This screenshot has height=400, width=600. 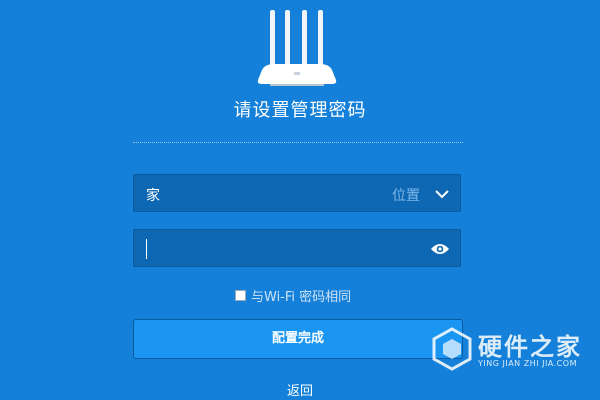 What do you see at coordinates (153, 196) in the screenshot?
I see `location-value: 家` at bounding box center [153, 196].